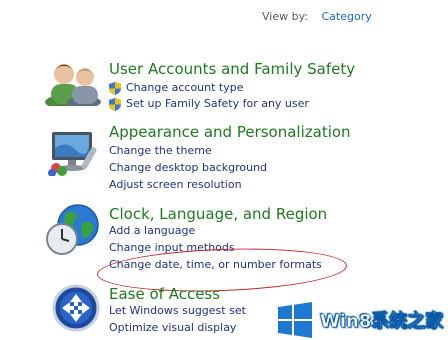  I want to click on view-by-label: View by:, so click(285, 16).